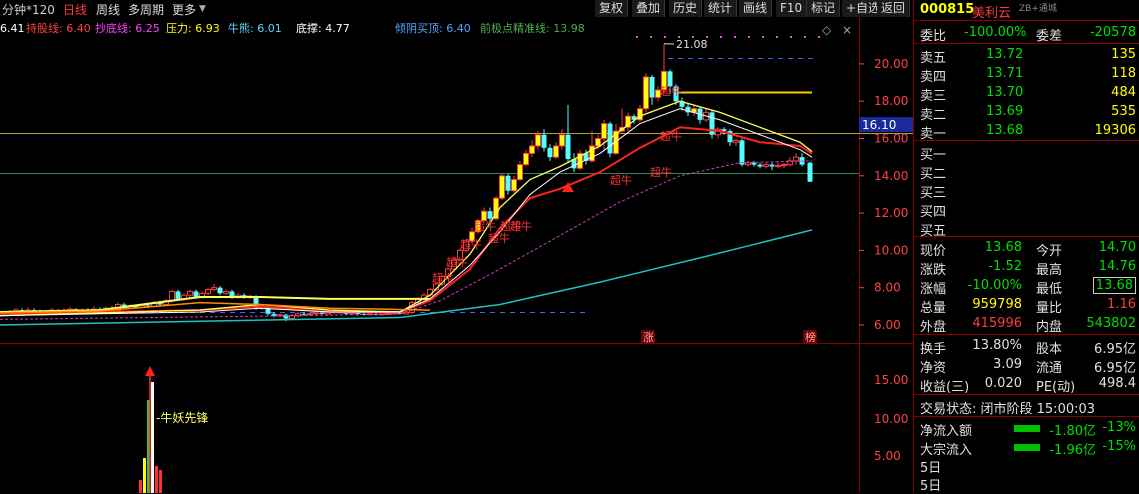  I want to click on fund-label: 股本, so click(1049, 347).